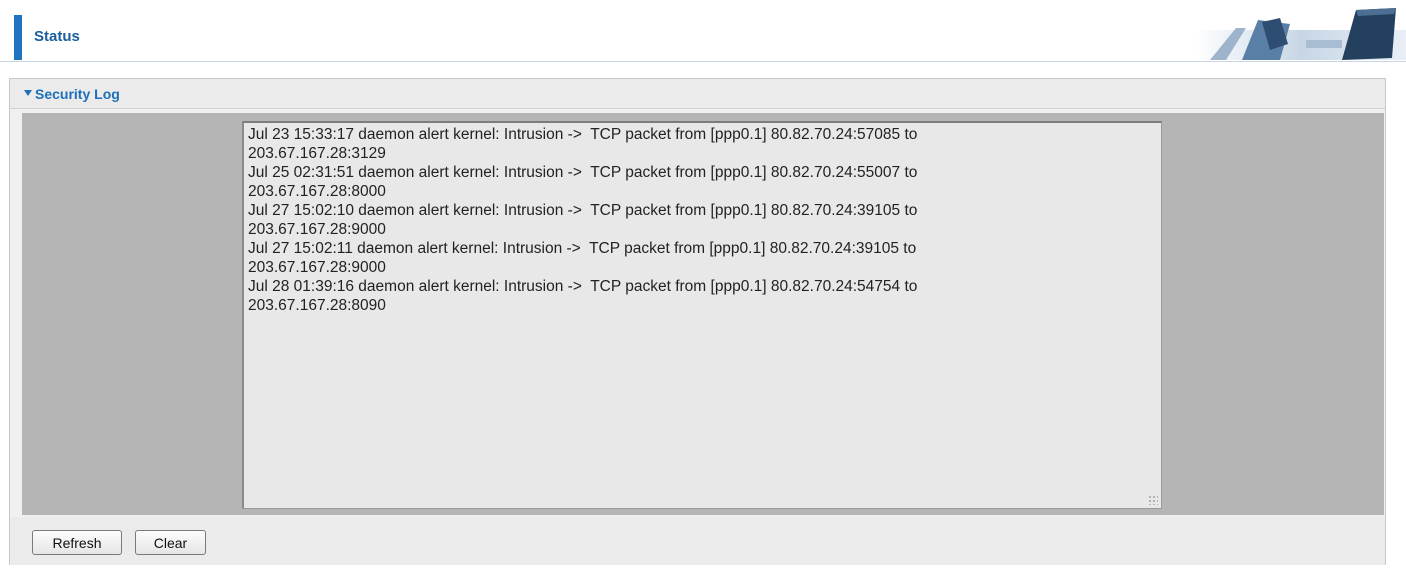 The height and width of the screenshot is (579, 1406). I want to click on panel-title: Security Log, so click(77, 94).